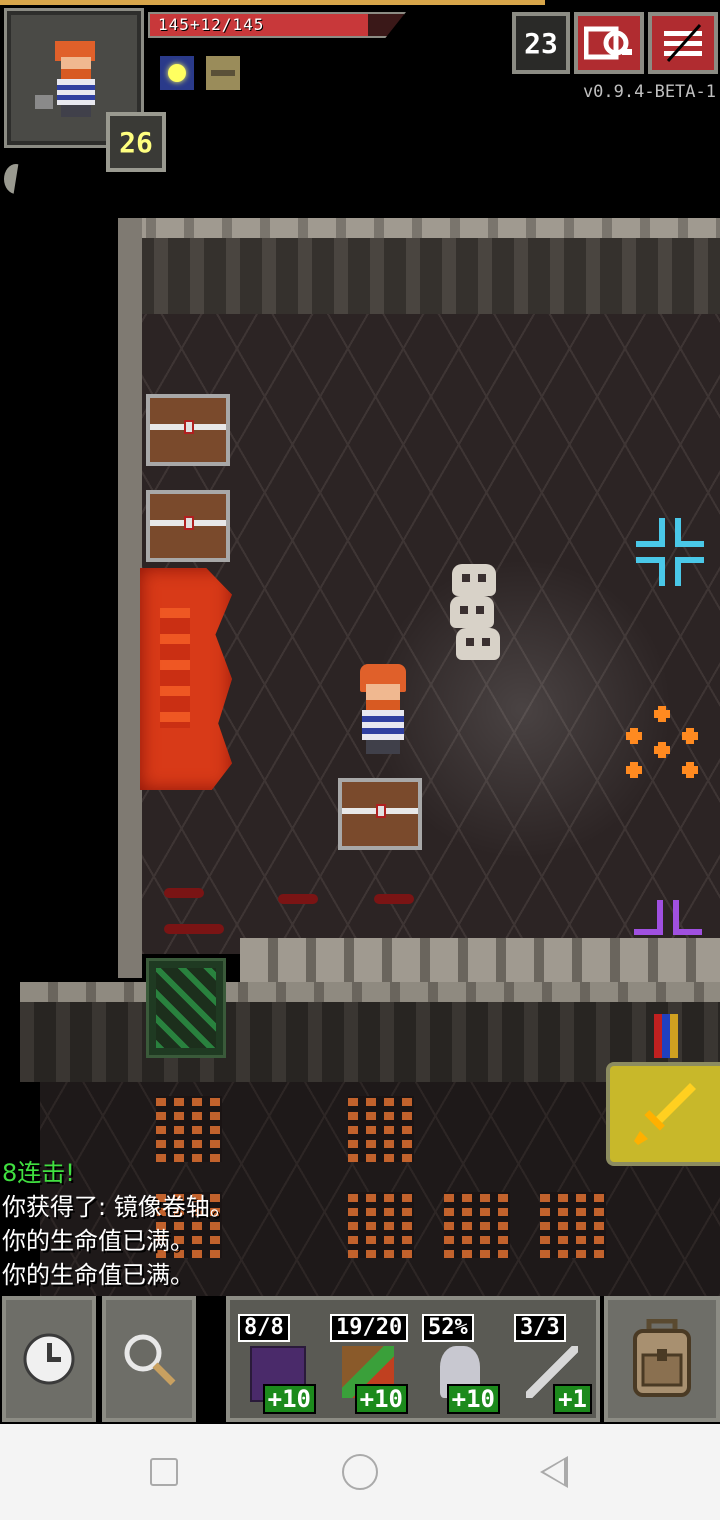 This screenshot has height=1520, width=720. What do you see at coordinates (668, 919) in the screenshot?
I see `purple-trap-icon` at bounding box center [668, 919].